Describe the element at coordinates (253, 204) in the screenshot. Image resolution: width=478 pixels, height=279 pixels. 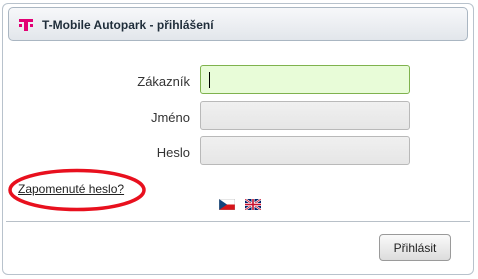
I see `flag-uk-icon` at that location.